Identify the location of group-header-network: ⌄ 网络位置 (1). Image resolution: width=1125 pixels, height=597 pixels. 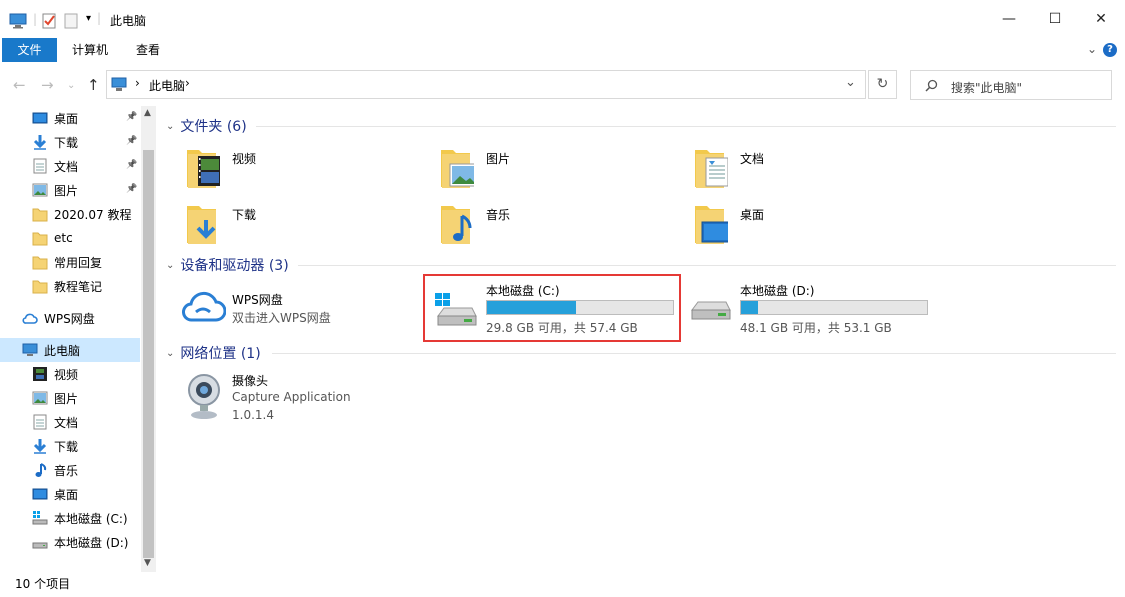
(213, 353).